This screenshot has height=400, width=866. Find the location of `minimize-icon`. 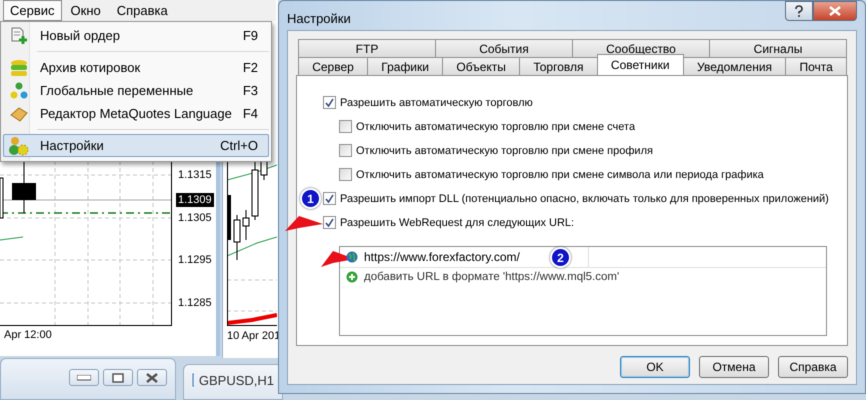

minimize-icon is located at coordinates (84, 377).